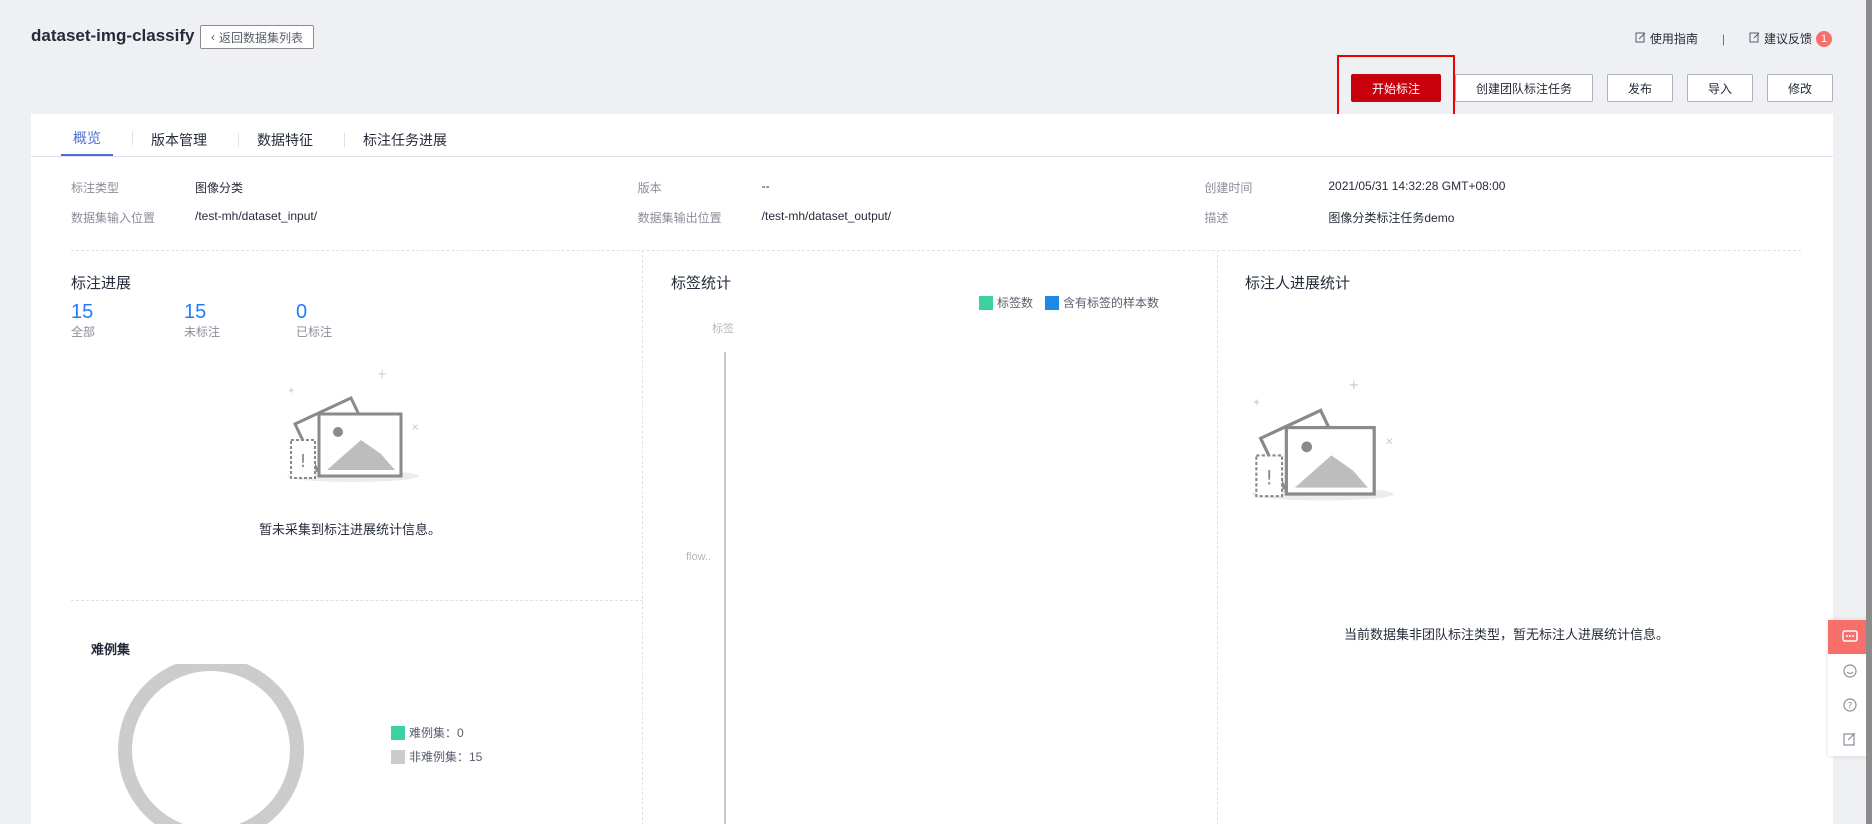  I want to click on y-tick-label: flow.., so click(699, 557).